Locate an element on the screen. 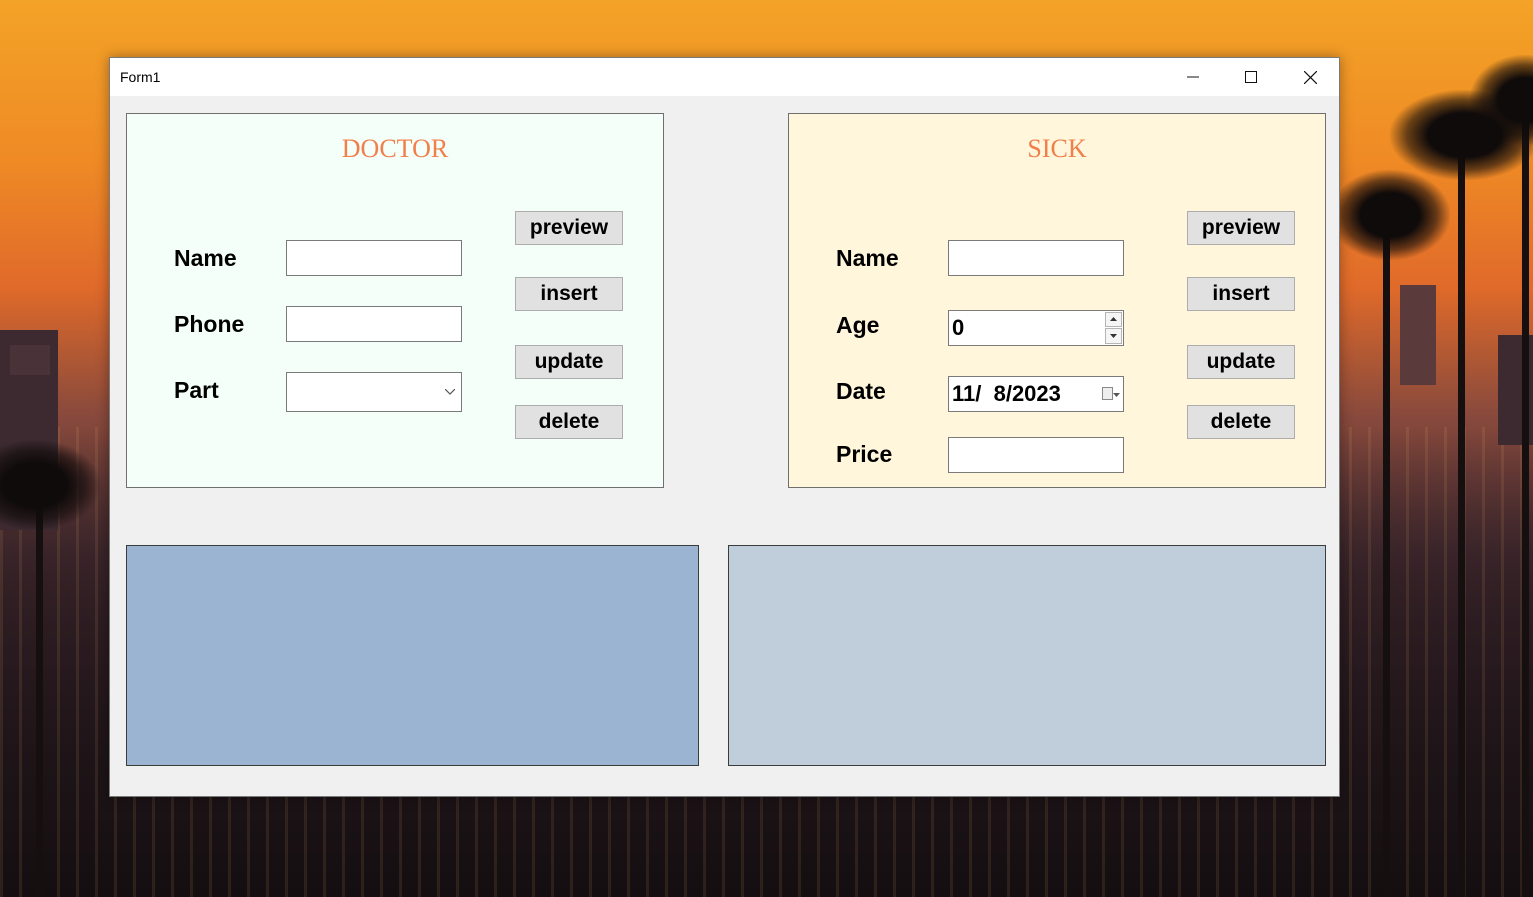 The height and width of the screenshot is (897, 1533). doctor-delete-button: delete is located at coordinates (569, 422).